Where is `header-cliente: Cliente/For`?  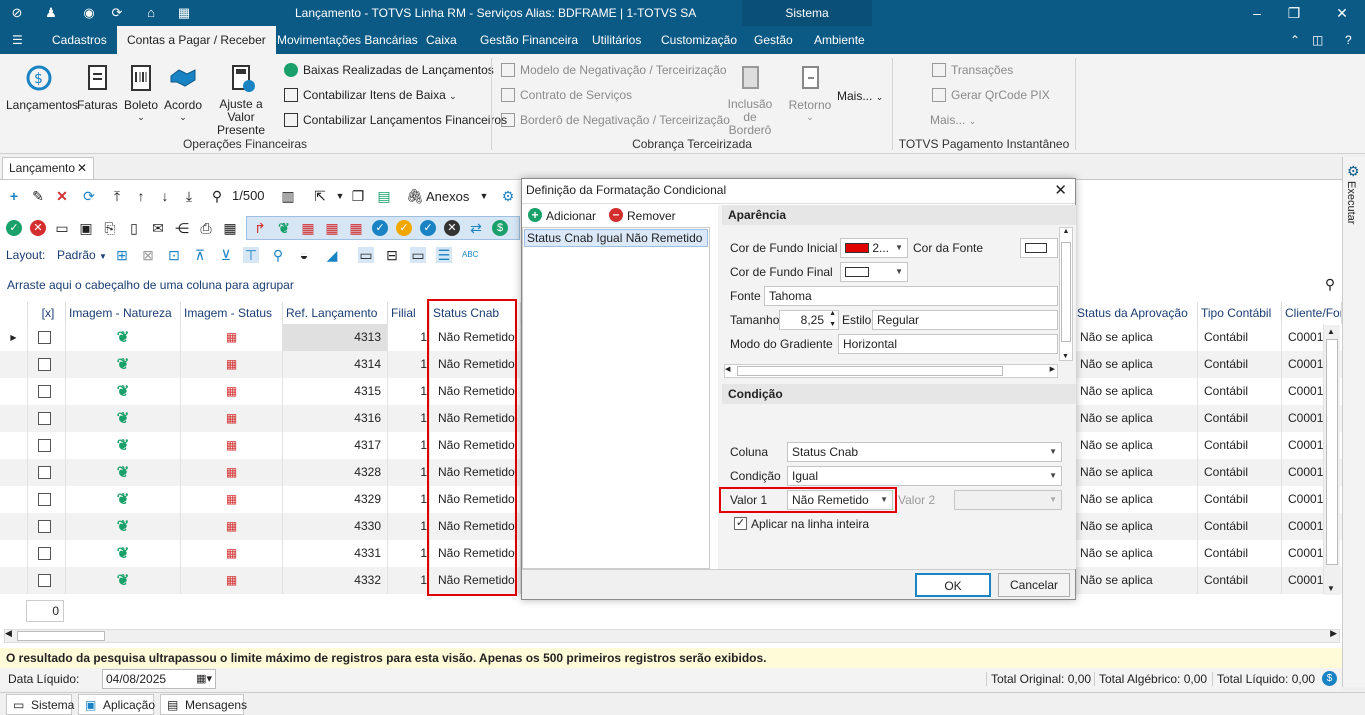
header-cliente: Cliente/For is located at coordinates (1312, 313).